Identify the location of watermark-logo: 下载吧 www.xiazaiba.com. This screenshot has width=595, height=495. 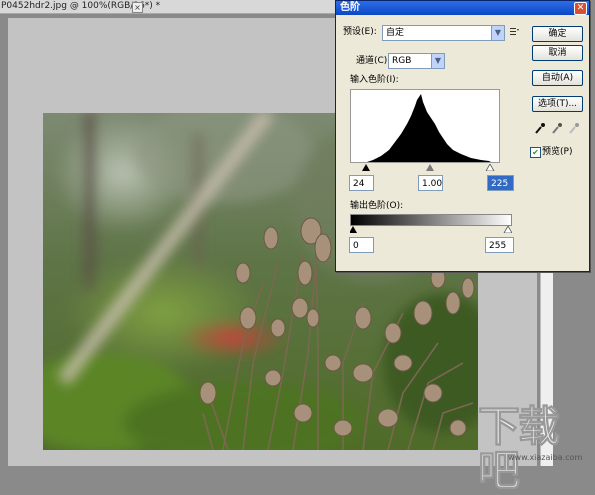
(530, 448).